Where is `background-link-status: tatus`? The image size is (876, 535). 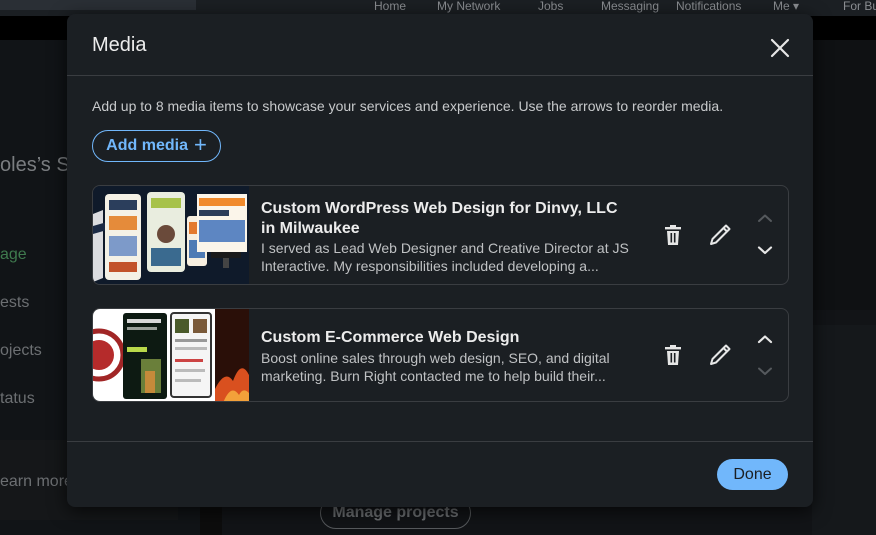
background-link-status: tatus is located at coordinates (17, 398).